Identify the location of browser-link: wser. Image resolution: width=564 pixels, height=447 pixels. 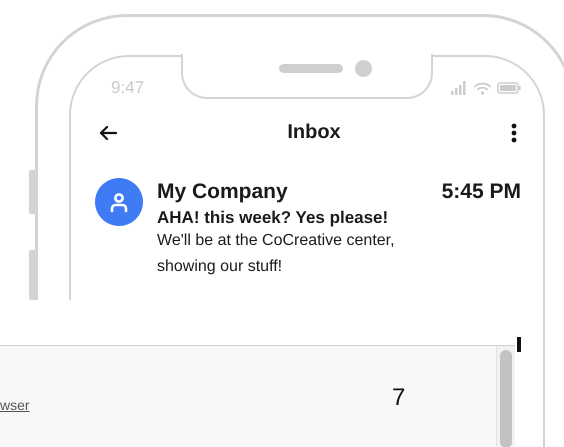
(15, 405).